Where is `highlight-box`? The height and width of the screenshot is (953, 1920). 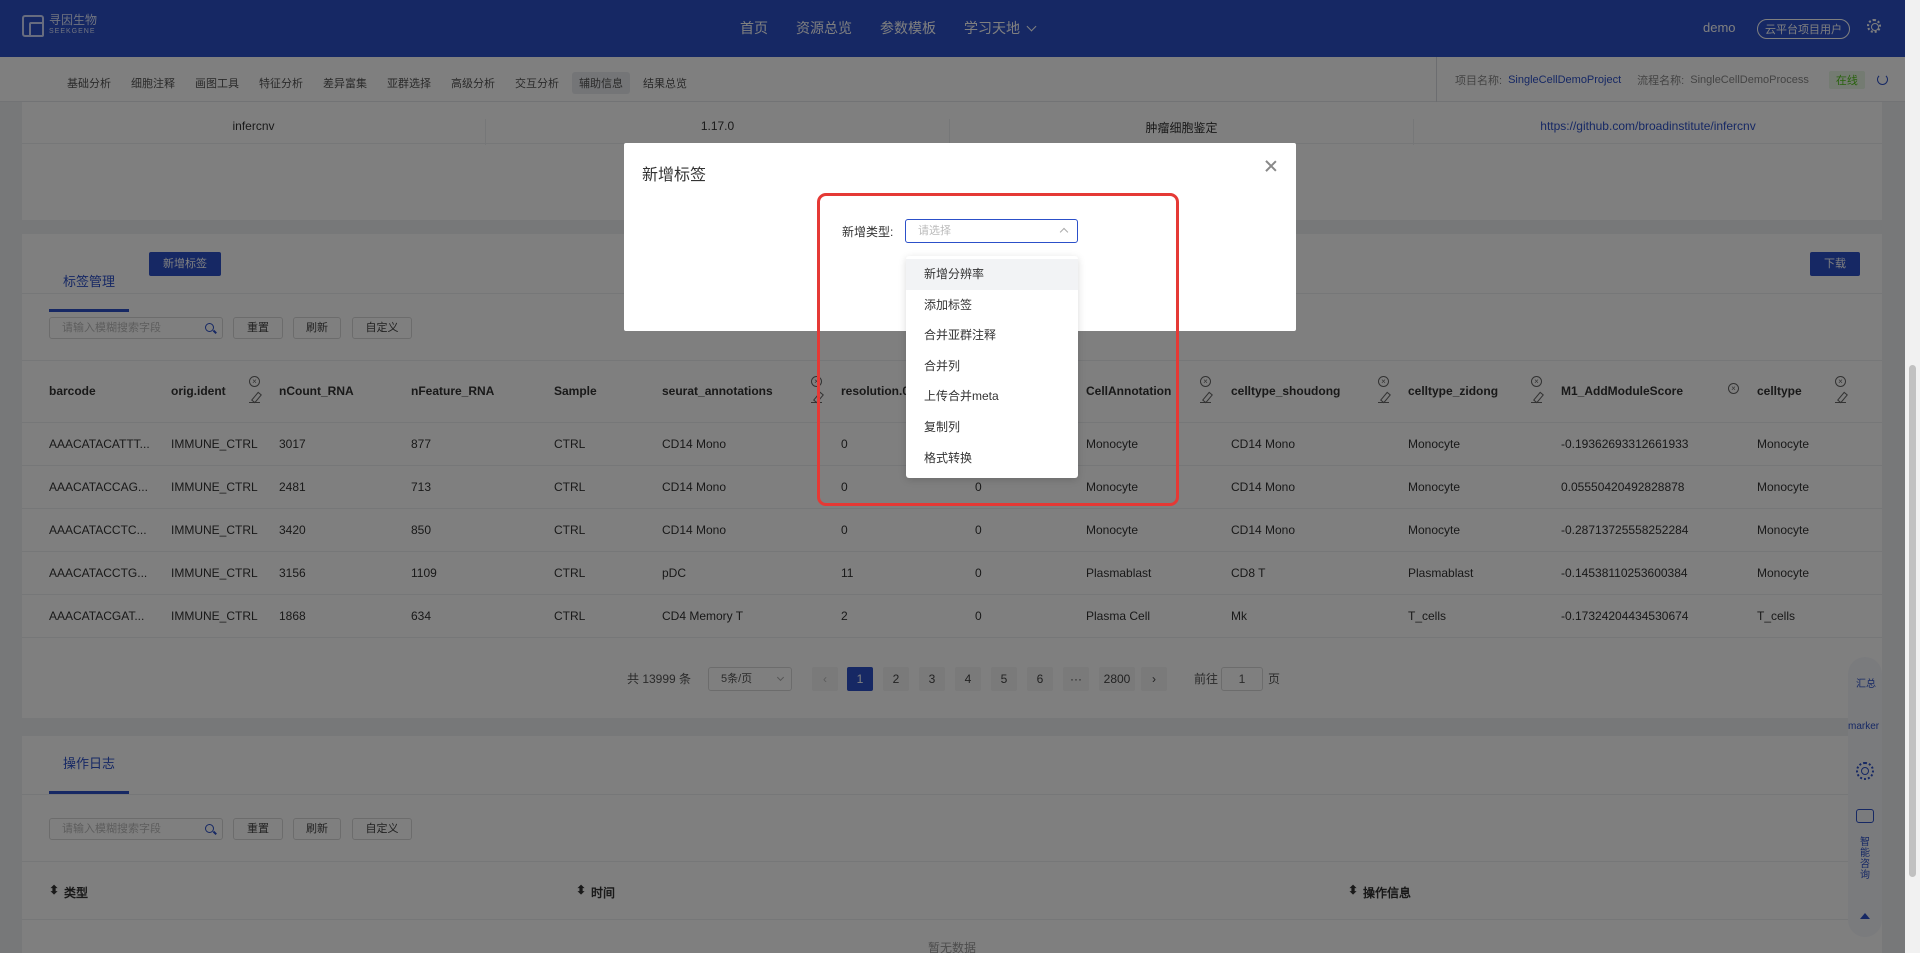
highlight-box is located at coordinates (998, 349).